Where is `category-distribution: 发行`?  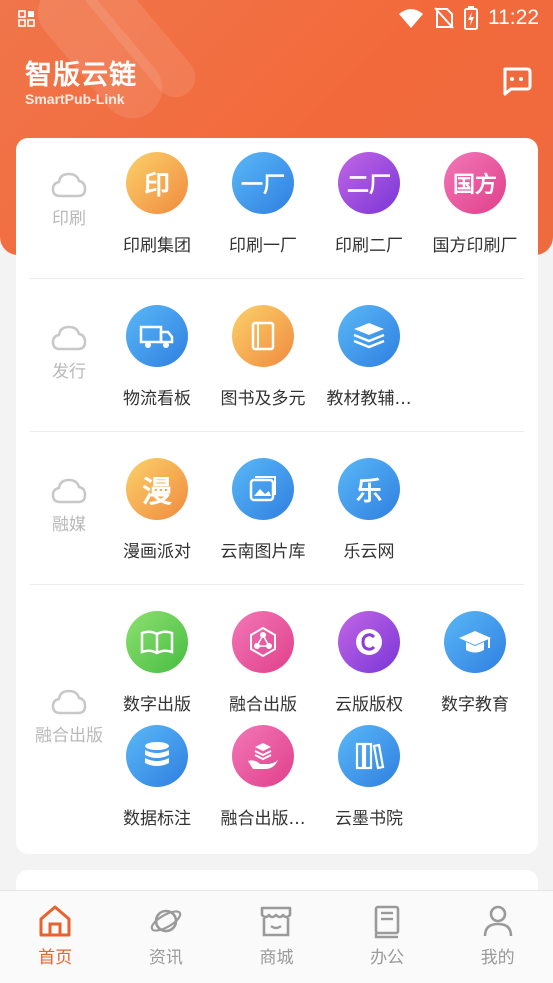
category-distribution: 发行 is located at coordinates (69, 352).